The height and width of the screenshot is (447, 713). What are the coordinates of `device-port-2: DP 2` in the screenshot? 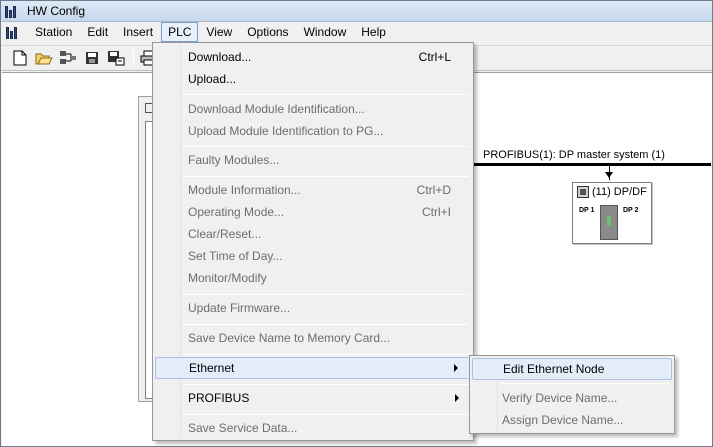 It's located at (631, 210).